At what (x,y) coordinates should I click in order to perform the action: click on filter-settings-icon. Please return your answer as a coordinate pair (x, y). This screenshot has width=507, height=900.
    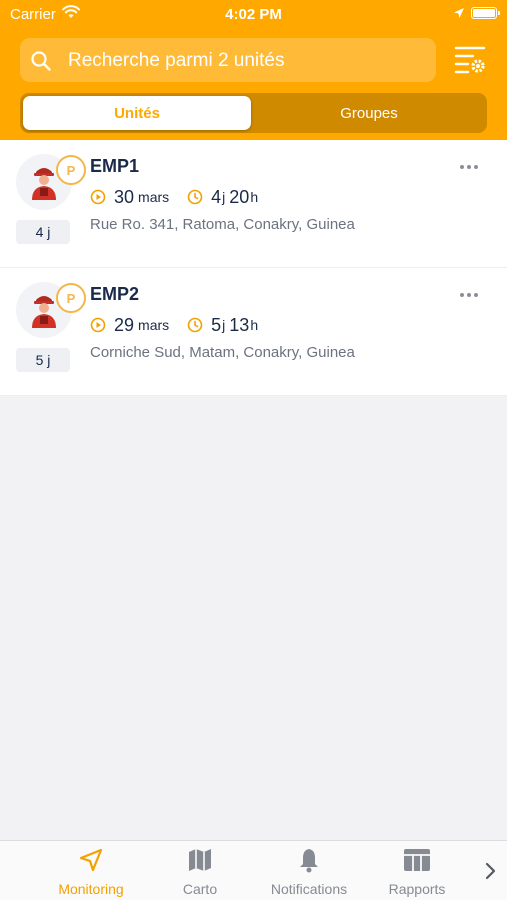
    Looking at the image, I should click on (470, 64).